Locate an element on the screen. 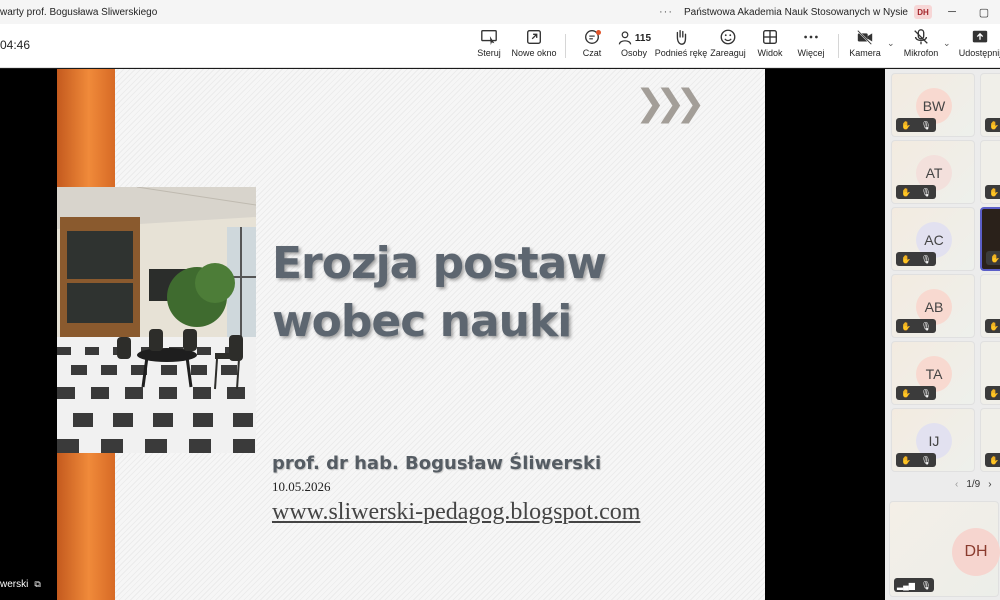  classroom-photo is located at coordinates (156, 320).